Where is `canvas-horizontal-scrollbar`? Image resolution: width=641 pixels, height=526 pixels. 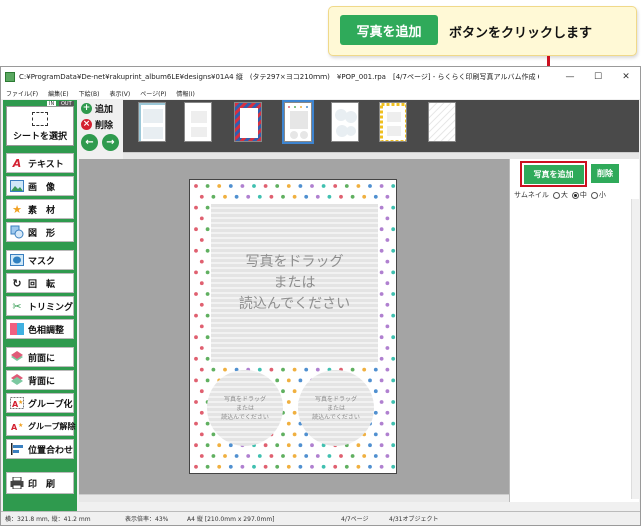 canvas-horizontal-scrollbar is located at coordinates (294, 498).